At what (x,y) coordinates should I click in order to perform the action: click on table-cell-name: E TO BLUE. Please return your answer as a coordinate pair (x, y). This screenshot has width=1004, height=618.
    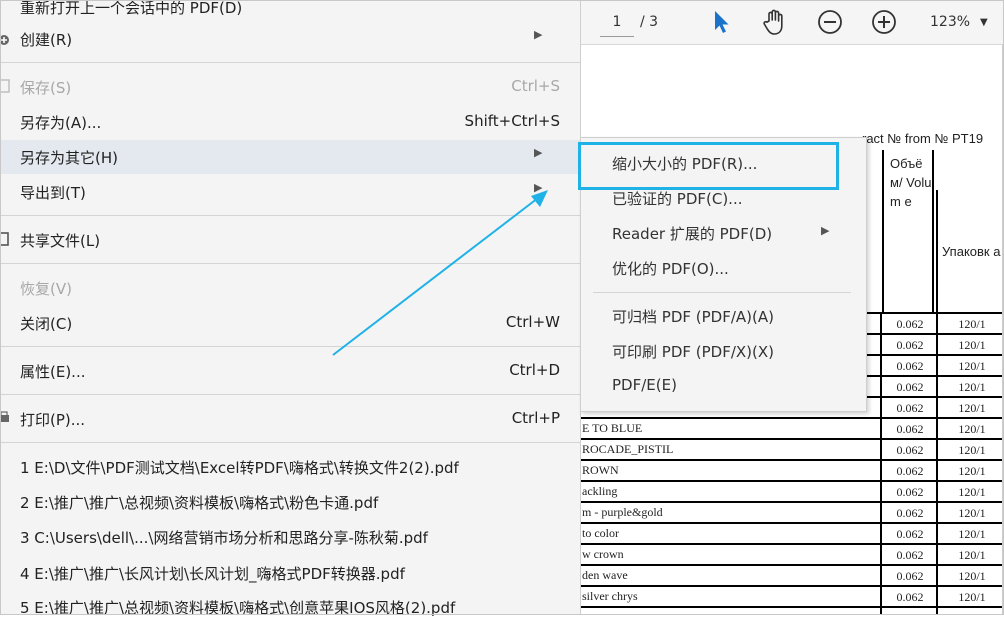
    Looking at the image, I should click on (612, 428).